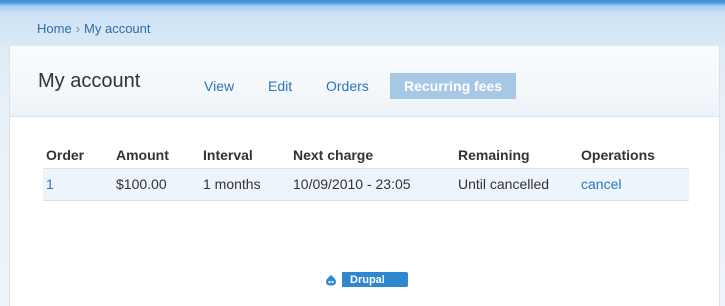 The height and width of the screenshot is (306, 725). I want to click on column-header-remaining: Remaining, so click(494, 154).